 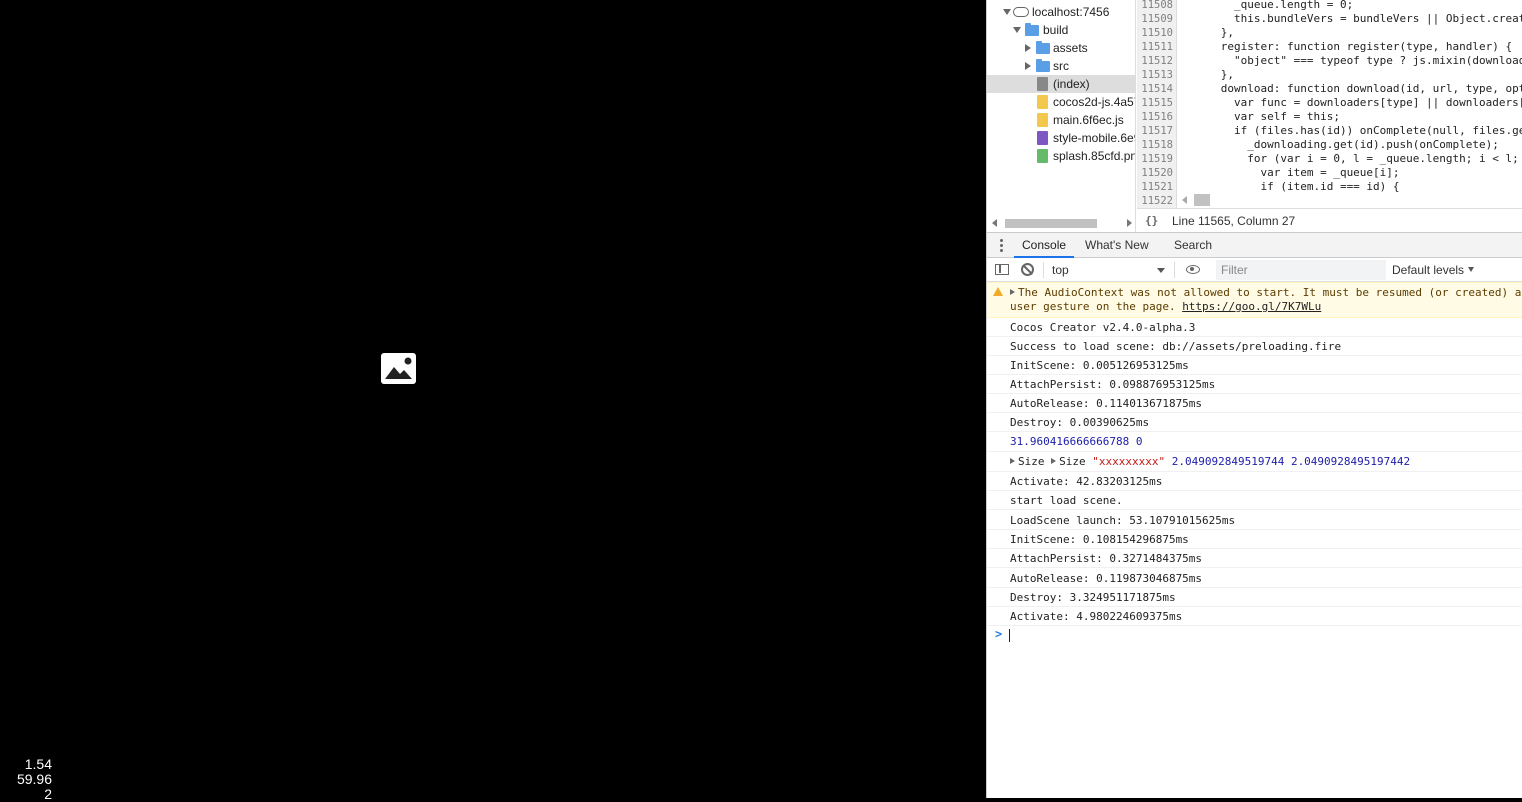 What do you see at coordinates (1254, 617) in the screenshot?
I see `console-message: Activate: 4.980224609375ms` at bounding box center [1254, 617].